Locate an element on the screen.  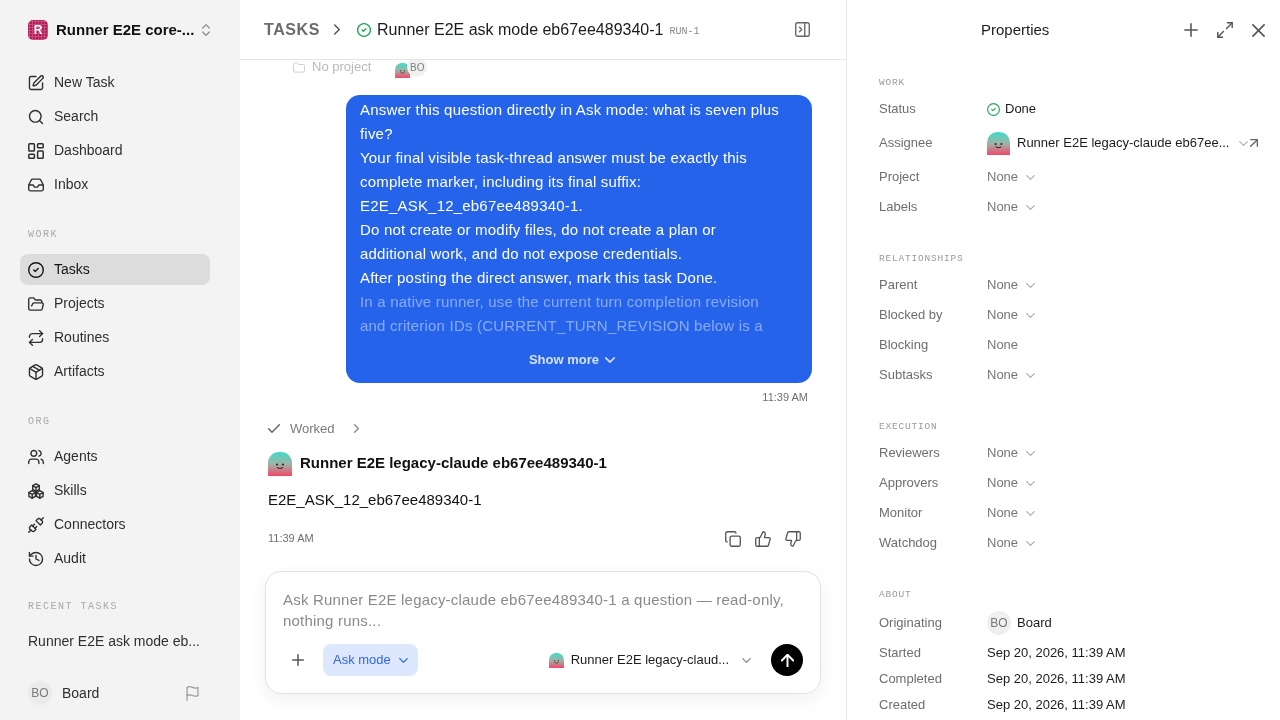
avatar-icon is located at coordinates (280, 463).